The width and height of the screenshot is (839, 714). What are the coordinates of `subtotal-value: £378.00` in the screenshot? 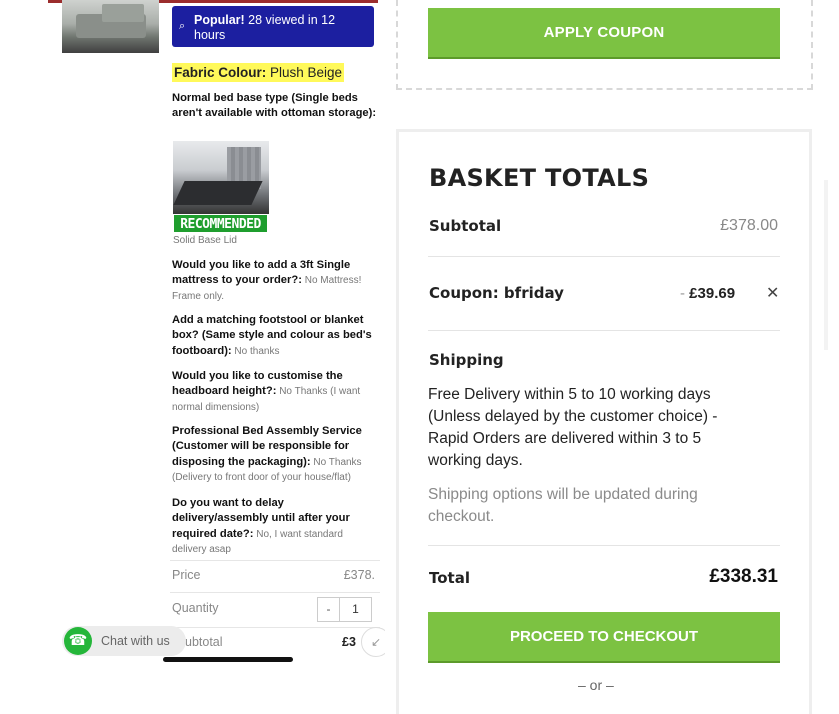 It's located at (749, 225).